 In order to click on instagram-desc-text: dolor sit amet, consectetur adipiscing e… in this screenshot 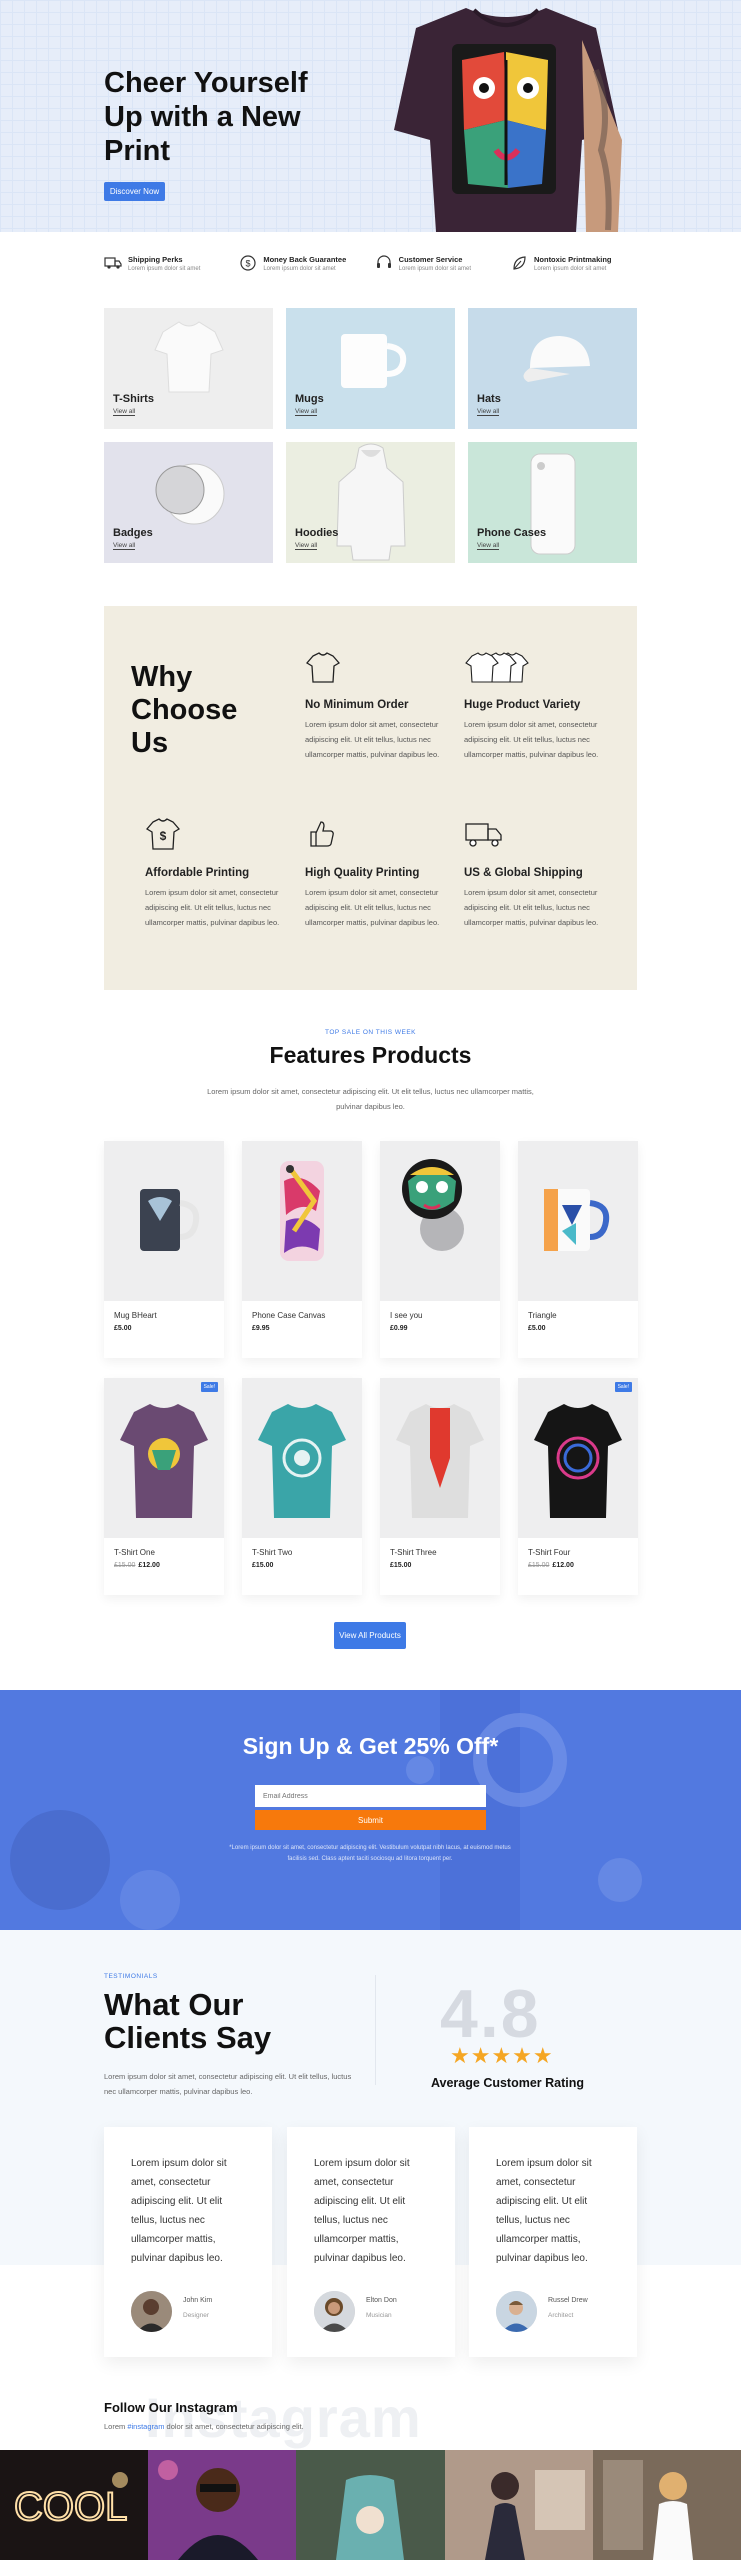, I will do `click(234, 2426)`.